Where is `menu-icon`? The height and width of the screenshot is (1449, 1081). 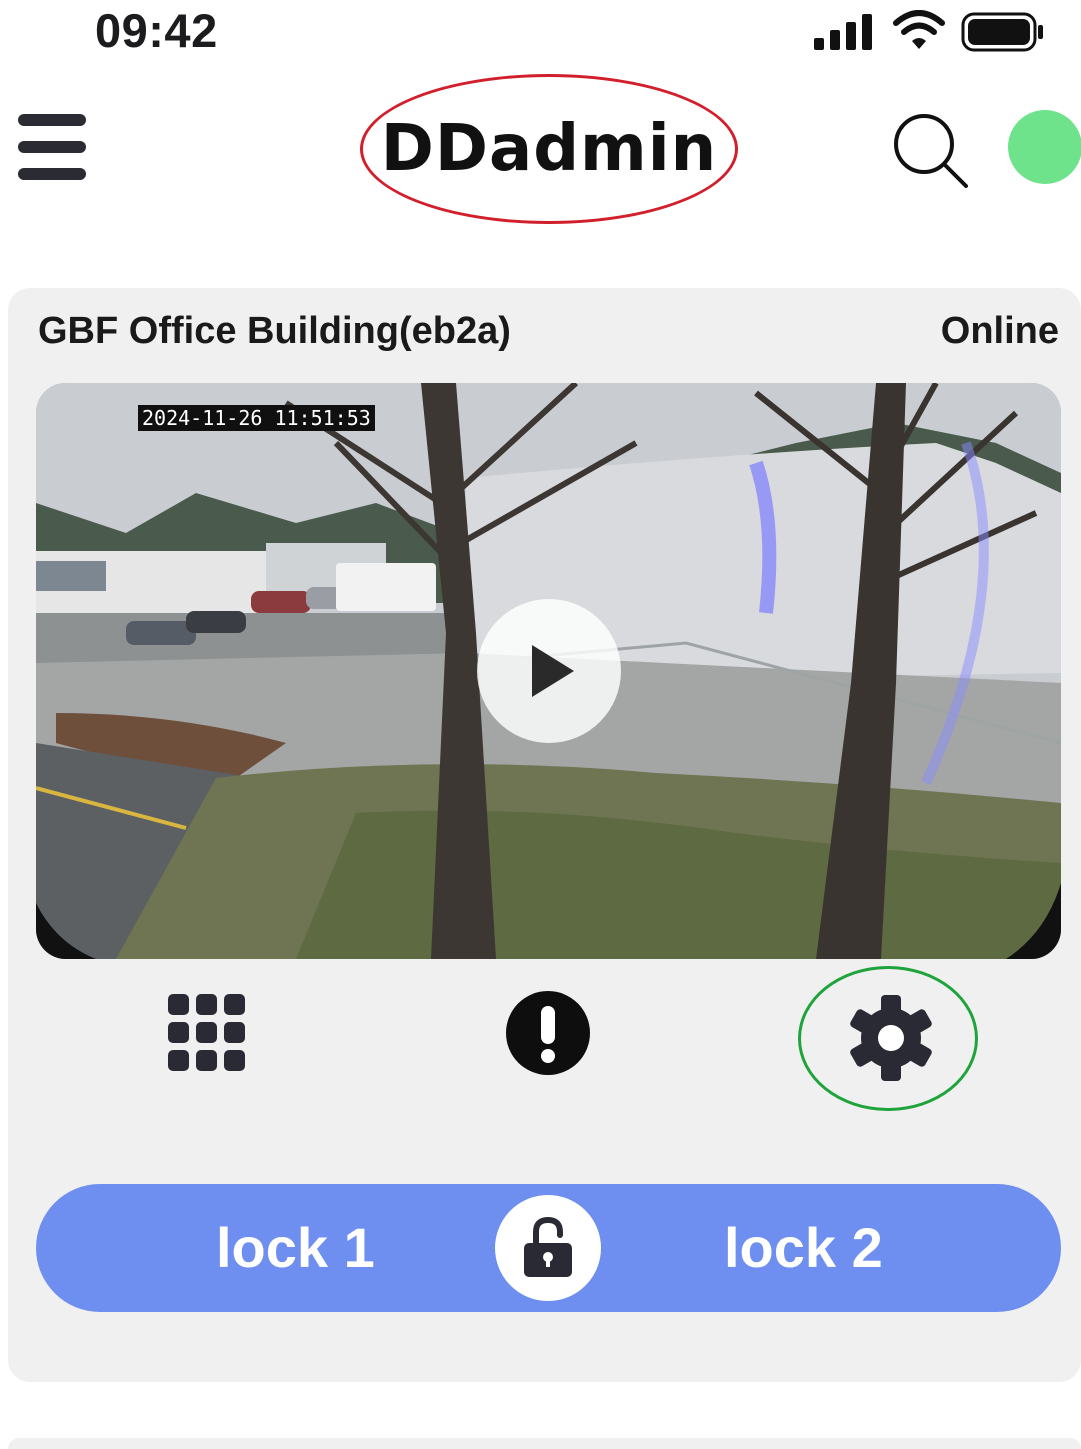
menu-icon is located at coordinates (52, 147).